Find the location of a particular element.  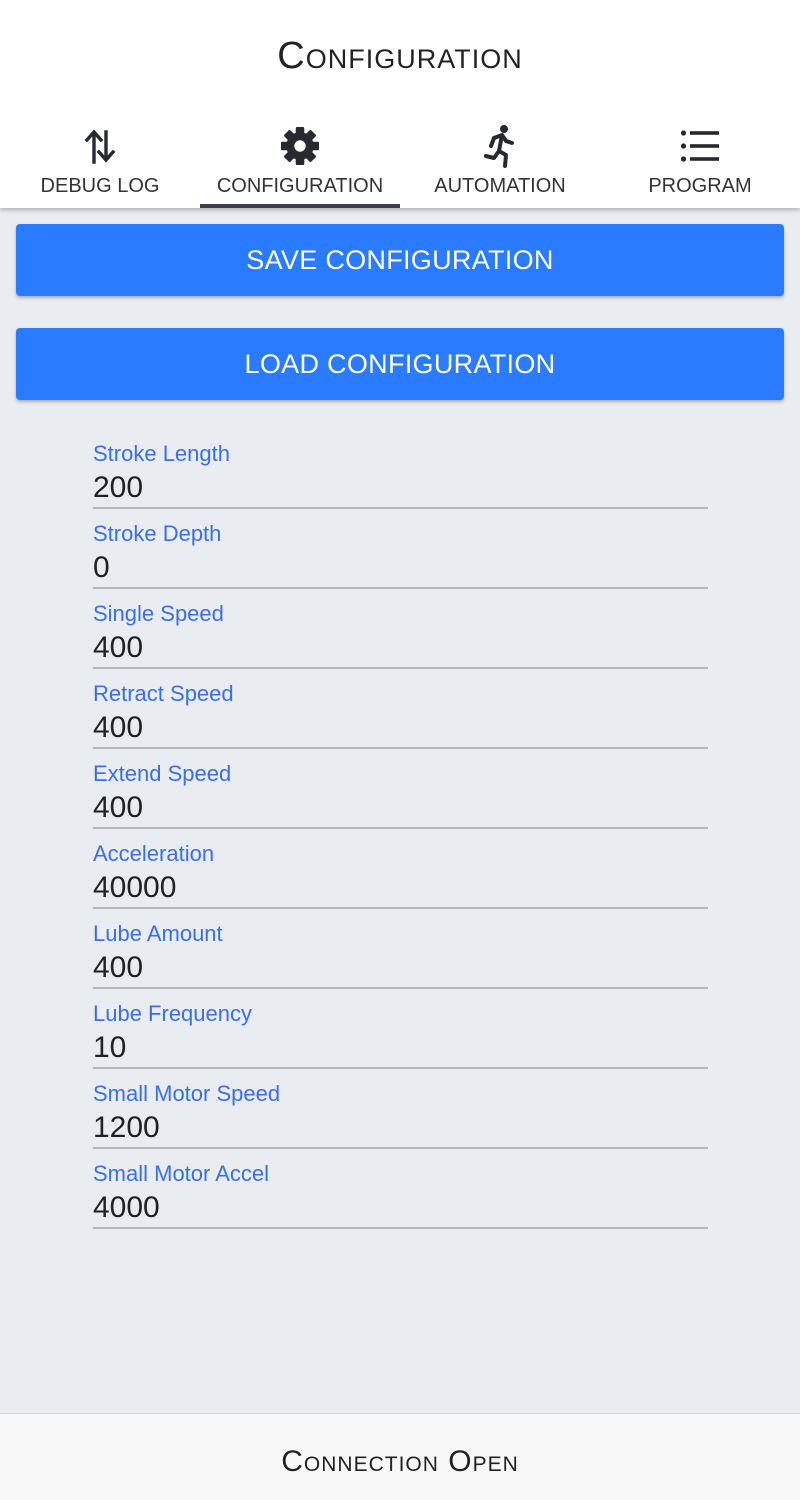

swap-vertical-icon is located at coordinates (100, 146).